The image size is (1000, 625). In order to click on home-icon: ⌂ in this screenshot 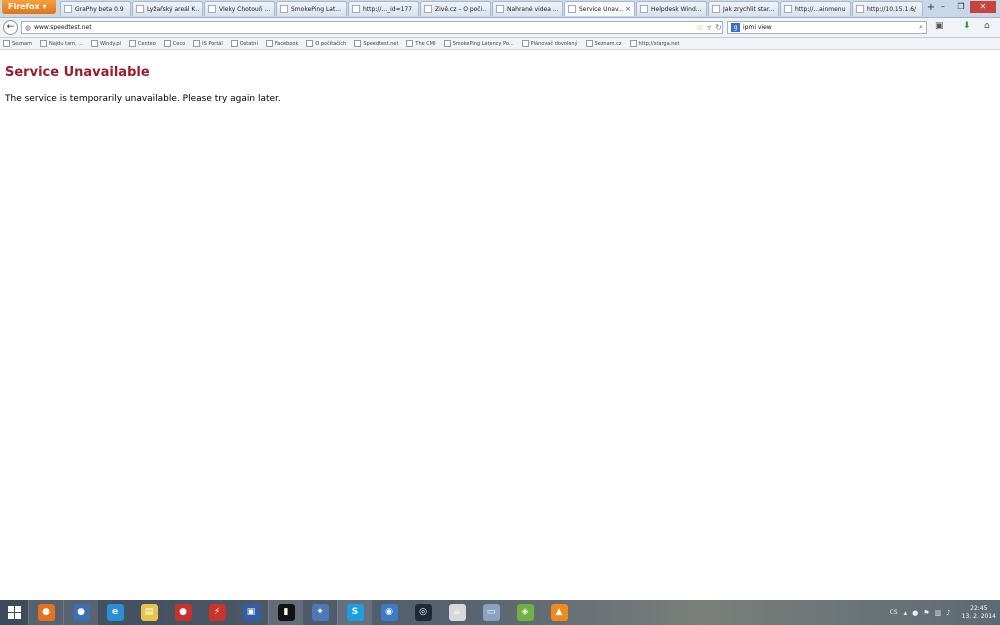, I will do `click(987, 26)`.